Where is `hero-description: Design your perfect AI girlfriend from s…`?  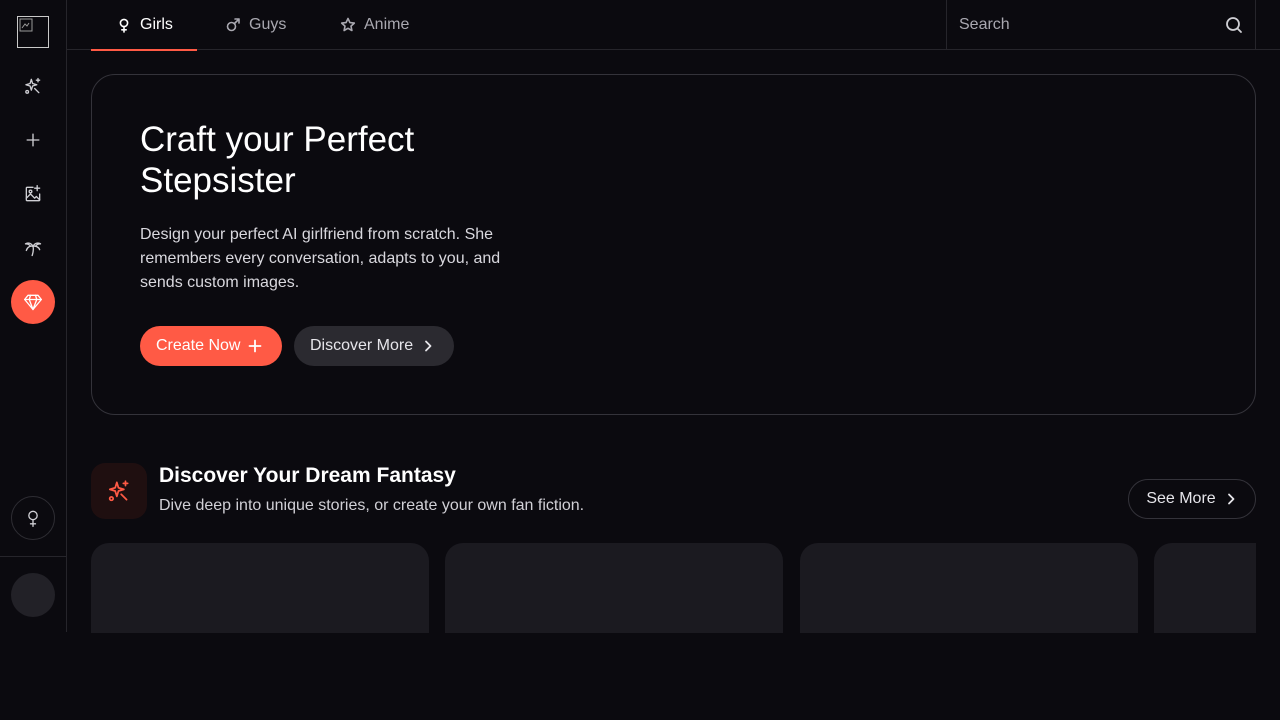
hero-description: Design your perfect AI girlfriend from s… is located at coordinates (320, 258).